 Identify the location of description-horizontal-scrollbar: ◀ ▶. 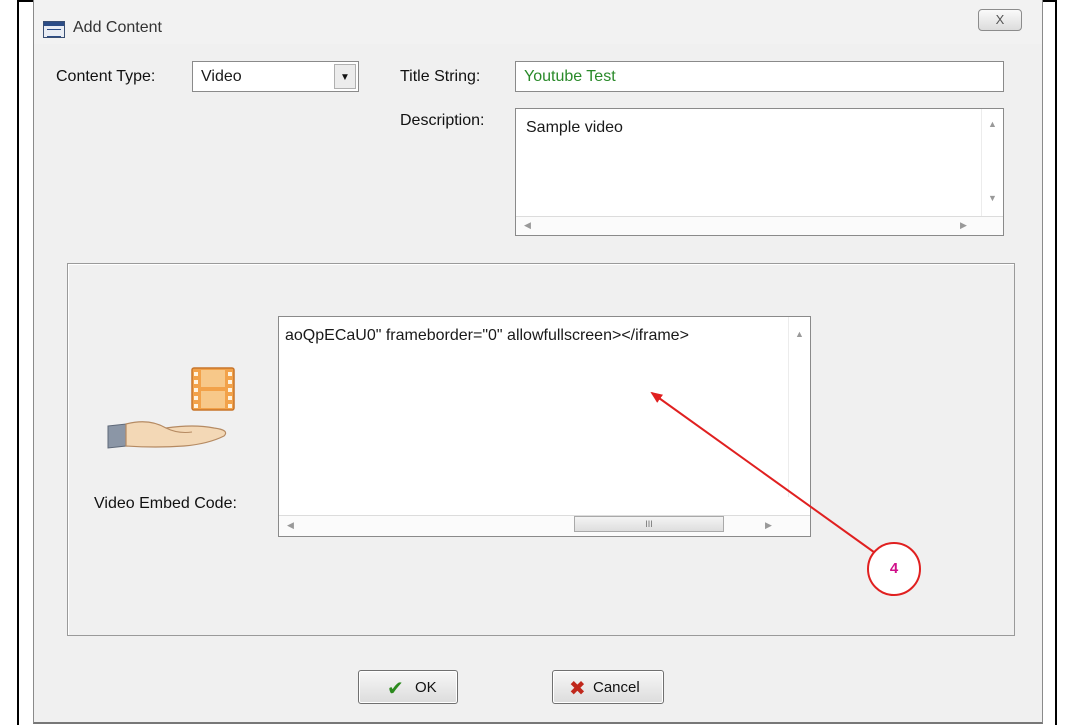
(759, 225).